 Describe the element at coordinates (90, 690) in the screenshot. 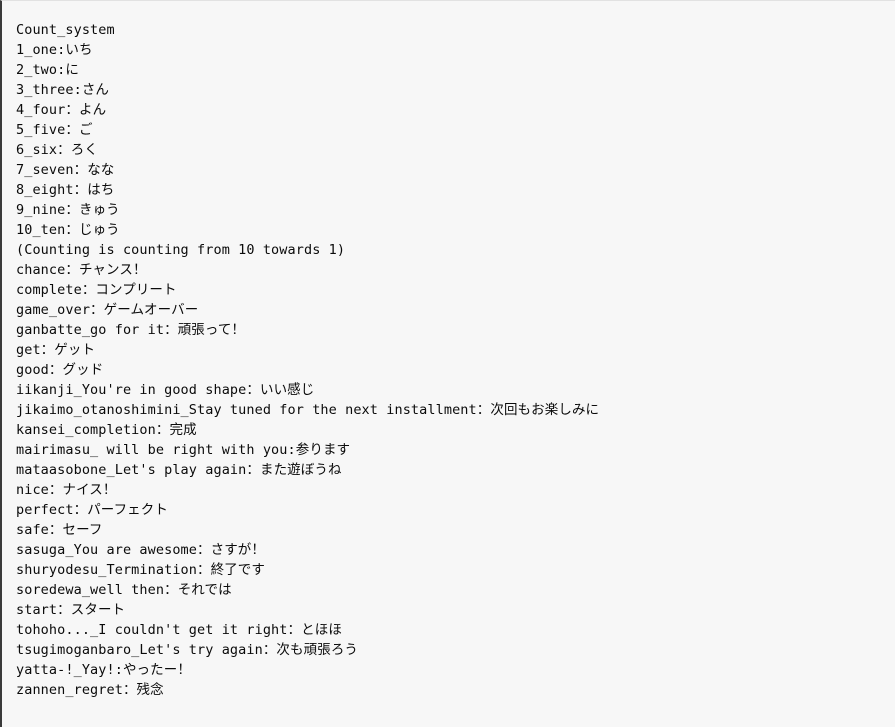

I see `text-line: zannen_regret：残念` at that location.